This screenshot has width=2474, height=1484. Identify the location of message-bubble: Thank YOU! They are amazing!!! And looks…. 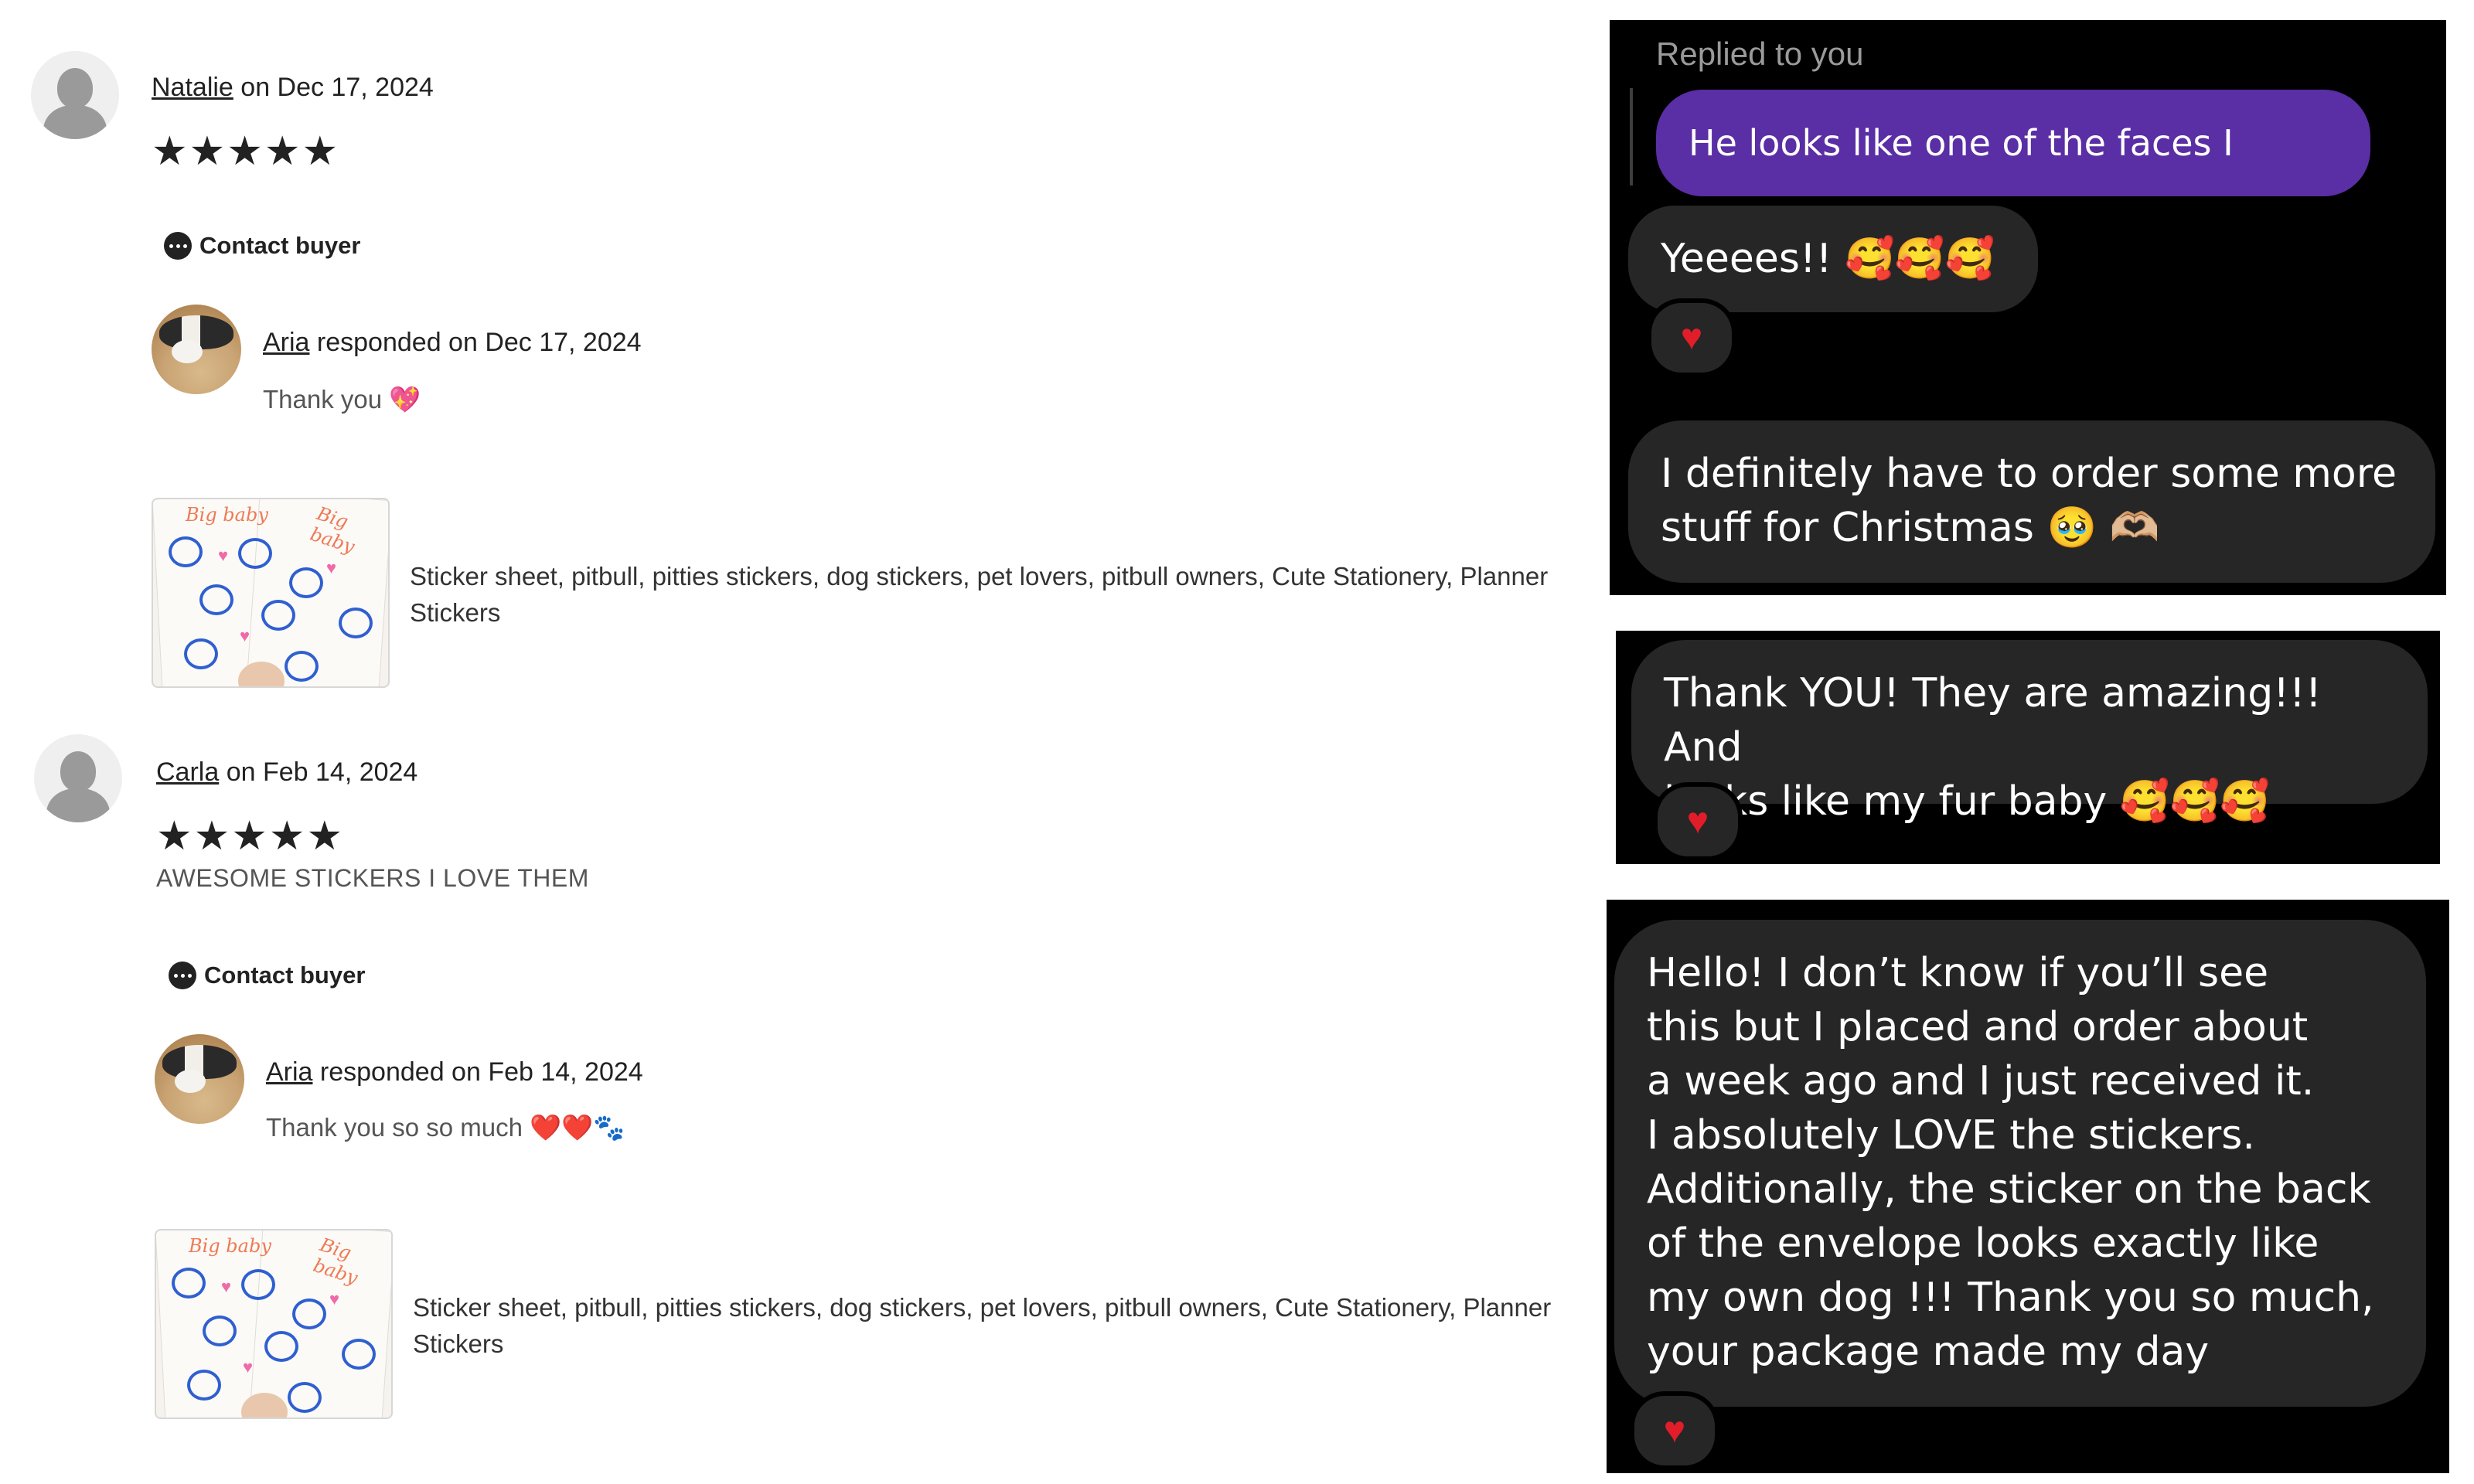
(2029, 732).